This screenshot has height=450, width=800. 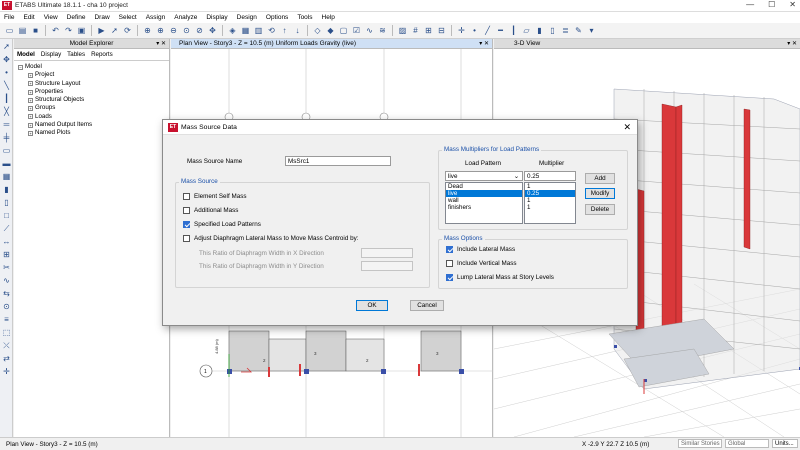 What do you see at coordinates (284, 30) in the screenshot?
I see `view-up-icon: ↑` at bounding box center [284, 30].